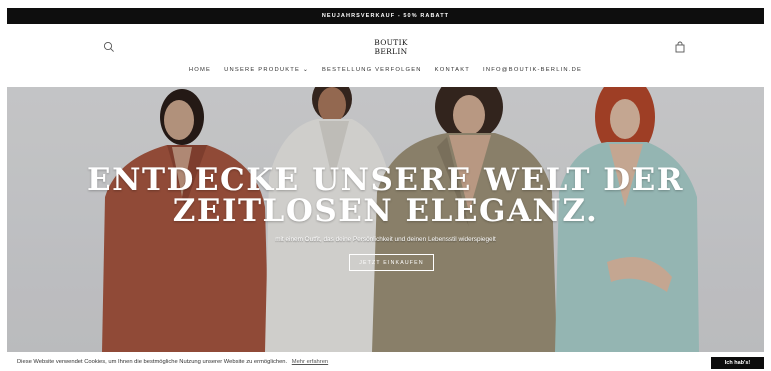 The width and height of the screenshot is (771, 371). I want to click on hero-headline-line-2: ZEITLOSEN ELEGANZ., so click(385, 211).